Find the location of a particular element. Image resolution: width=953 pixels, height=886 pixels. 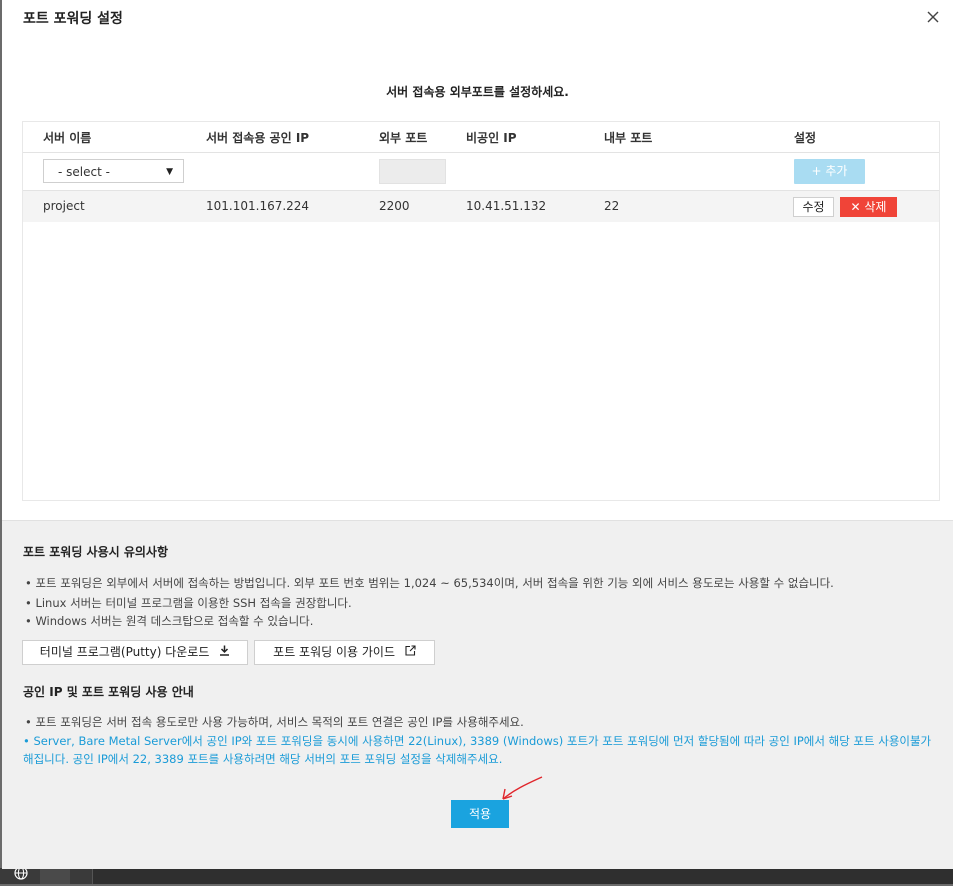

modal-header: 포트 포워딩 설정 is located at coordinates (477, 20).